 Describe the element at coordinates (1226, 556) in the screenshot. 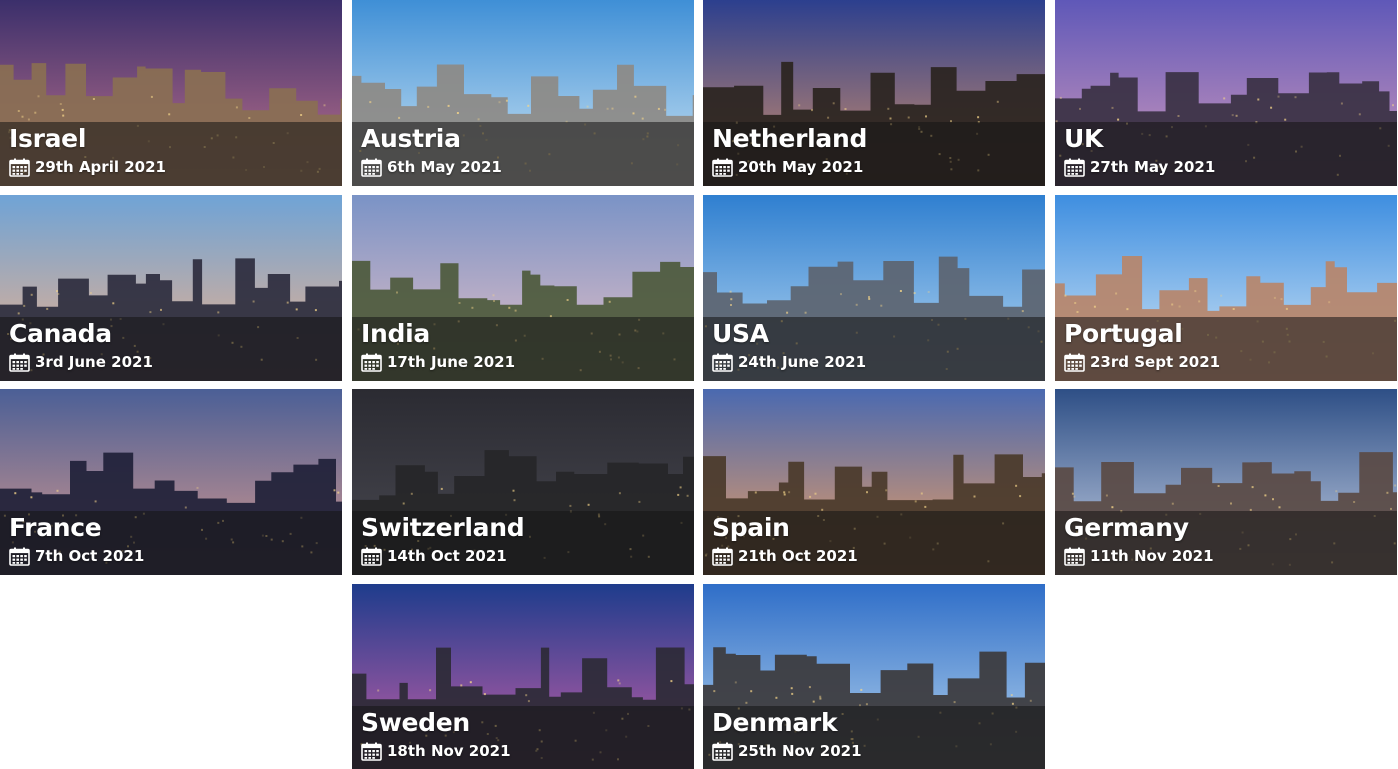

I see `tour-date-row: 11th Nov 2021` at that location.